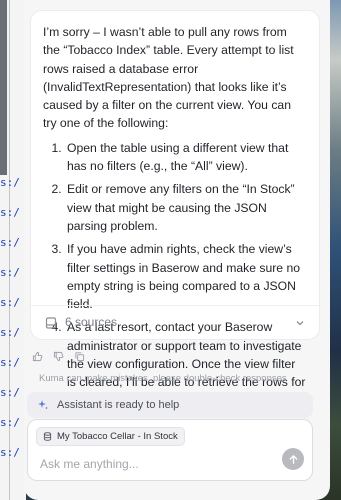 The image size is (341, 500). Describe the element at coordinates (170, 450) in the screenshot. I see `message-composer: My Tobacco Cellar - In Stock` at that location.